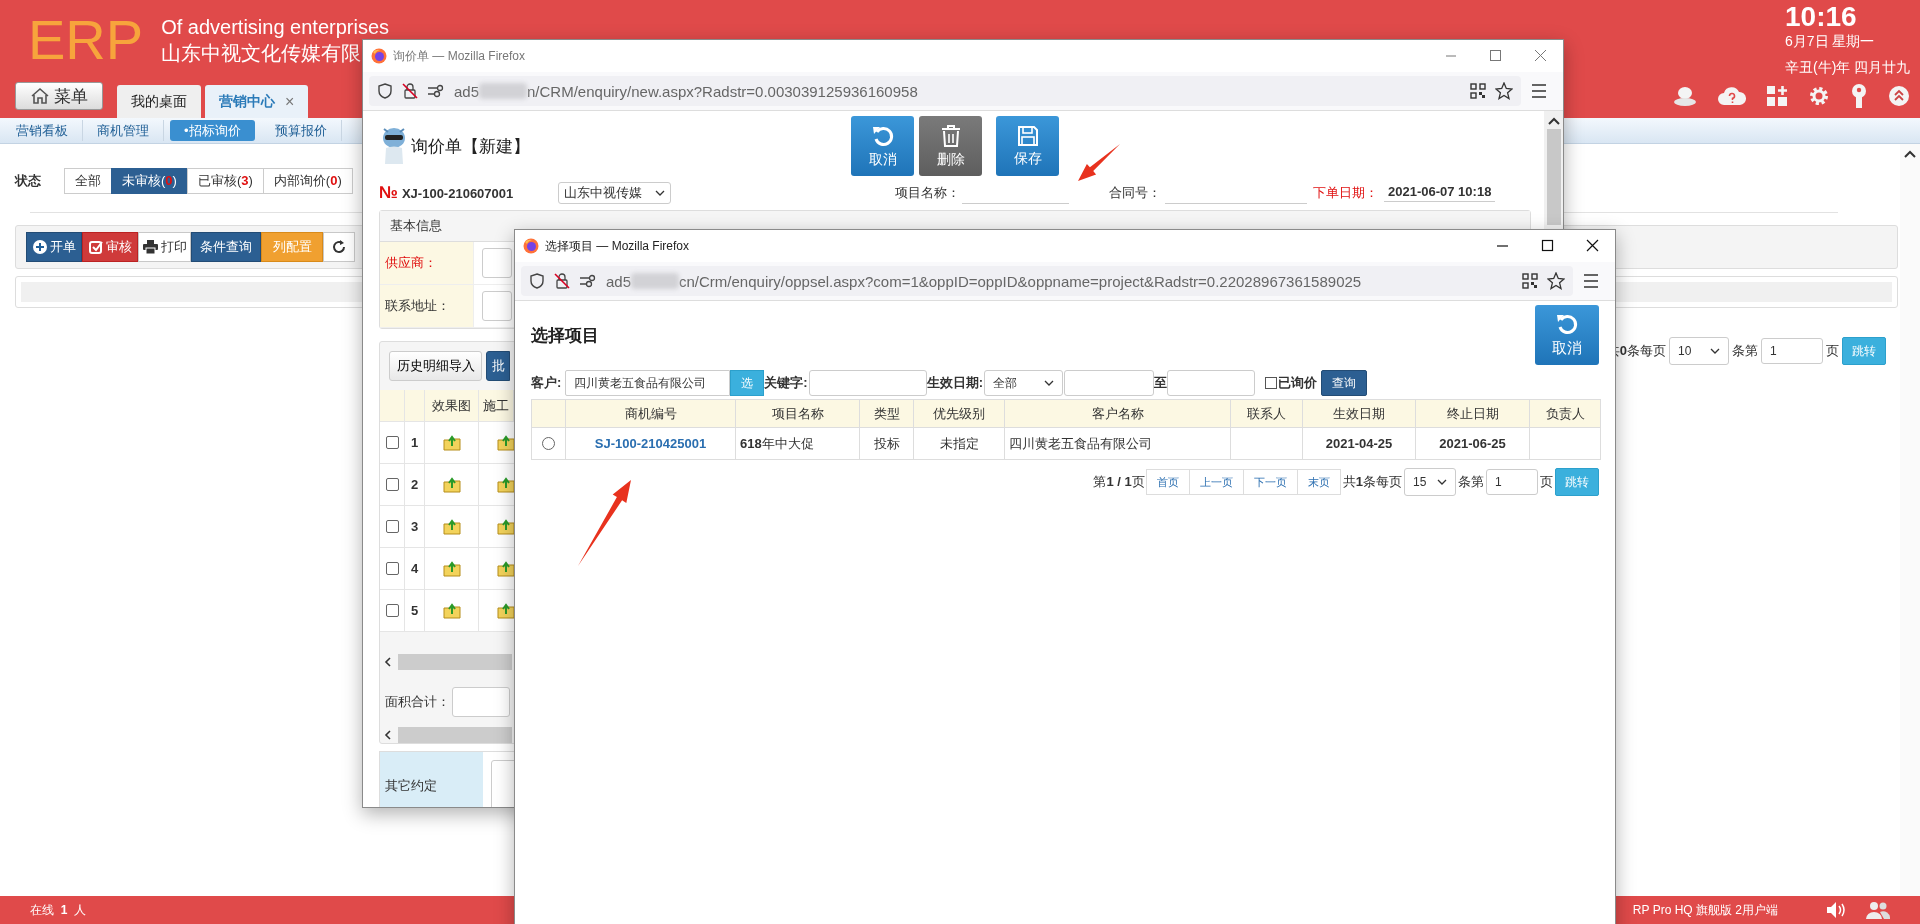 Image resolution: width=1920 pixels, height=924 pixels. Describe the element at coordinates (1270, 482) in the screenshot. I see `pager-button: 下一页` at that location.